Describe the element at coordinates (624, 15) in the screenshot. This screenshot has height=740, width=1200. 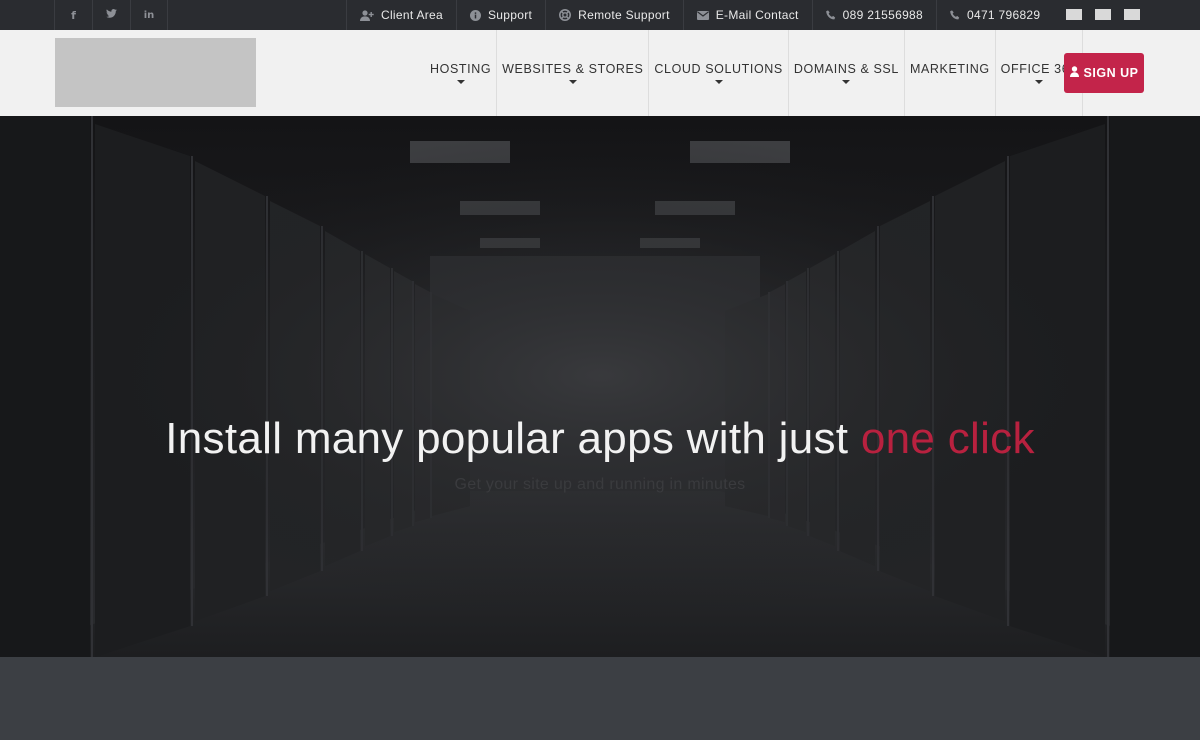
I see `remote-support-label: Remote Support` at that location.